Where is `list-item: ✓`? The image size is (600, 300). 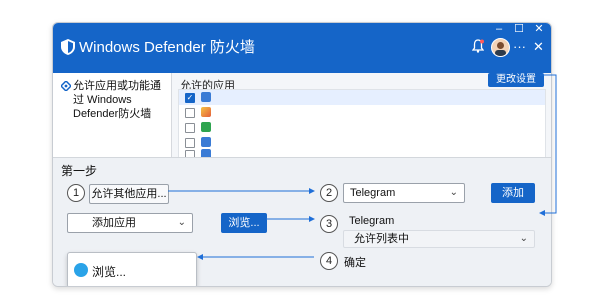 list-item: ✓ is located at coordinates (362, 97).